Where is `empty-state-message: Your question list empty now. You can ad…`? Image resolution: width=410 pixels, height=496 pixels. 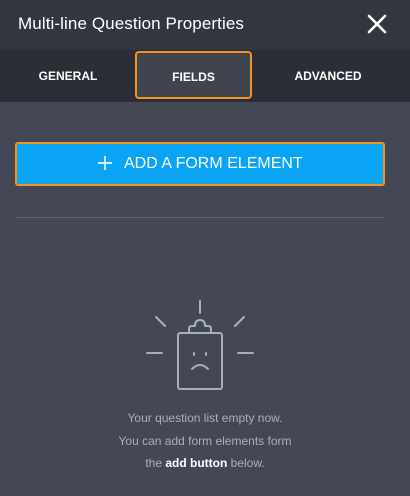
empty-state-message: Your question list empty now. You can ad… is located at coordinates (205, 441).